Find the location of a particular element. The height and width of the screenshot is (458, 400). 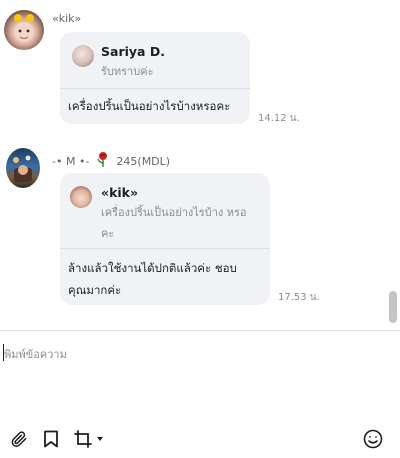

reply-author: «kik» is located at coordinates (120, 192).